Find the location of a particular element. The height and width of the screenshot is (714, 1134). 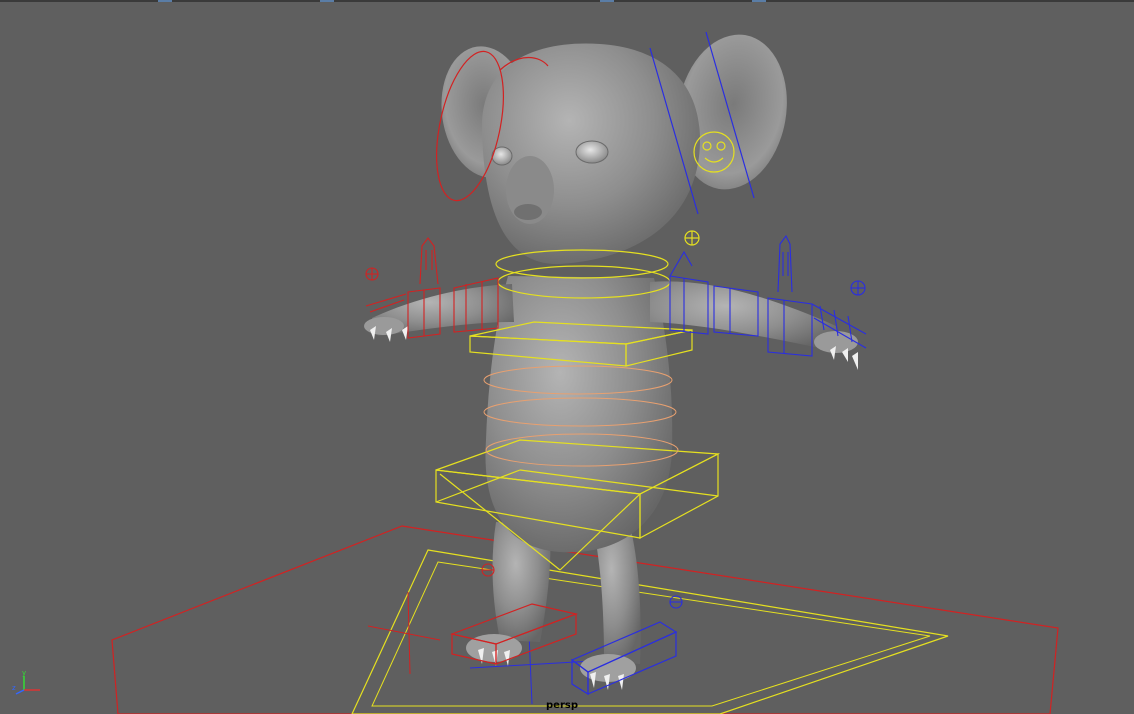

axis-y-label: y is located at coordinates (24, 673).